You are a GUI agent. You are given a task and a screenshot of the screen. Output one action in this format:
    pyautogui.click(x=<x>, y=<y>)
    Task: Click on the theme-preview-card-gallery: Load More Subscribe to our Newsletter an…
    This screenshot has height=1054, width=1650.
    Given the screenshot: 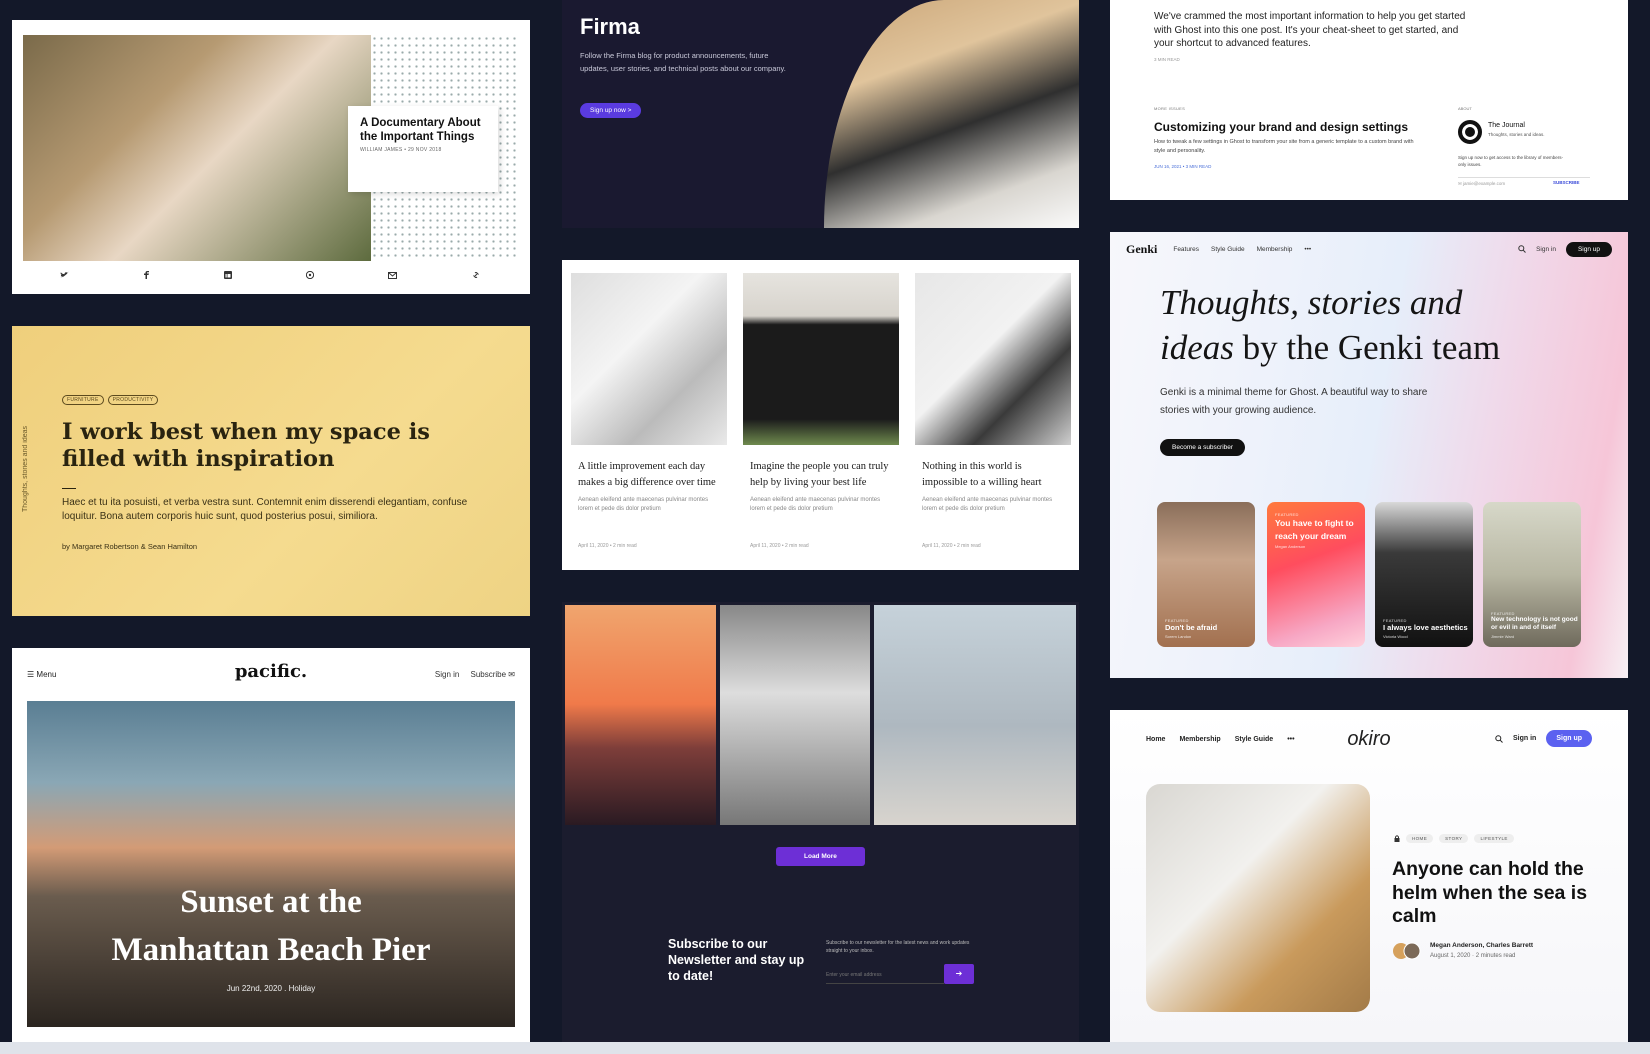 What is the action you would take?
    pyautogui.click(x=820, y=822)
    